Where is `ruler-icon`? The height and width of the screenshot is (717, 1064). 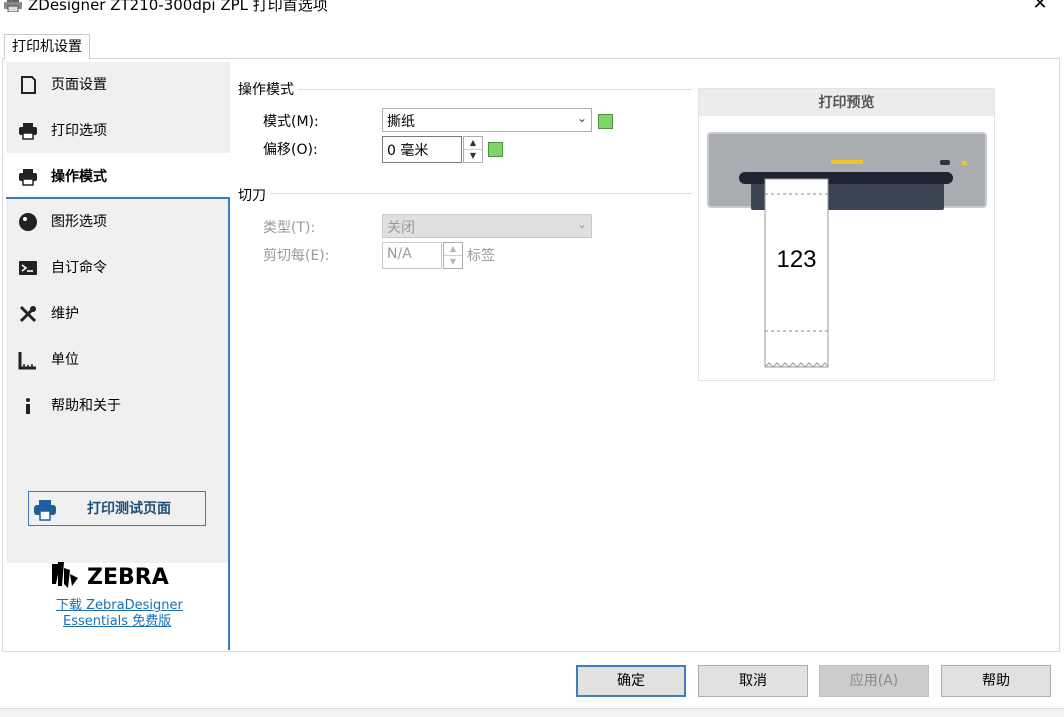 ruler-icon is located at coordinates (27, 361).